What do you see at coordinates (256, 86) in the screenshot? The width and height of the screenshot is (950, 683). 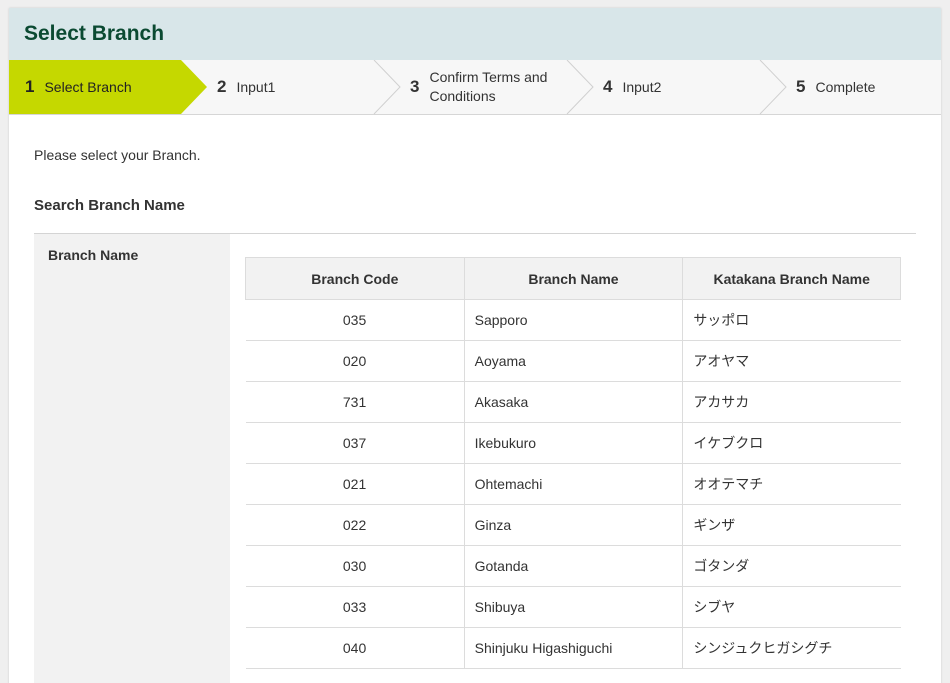 I see `step-label: Input1` at bounding box center [256, 86].